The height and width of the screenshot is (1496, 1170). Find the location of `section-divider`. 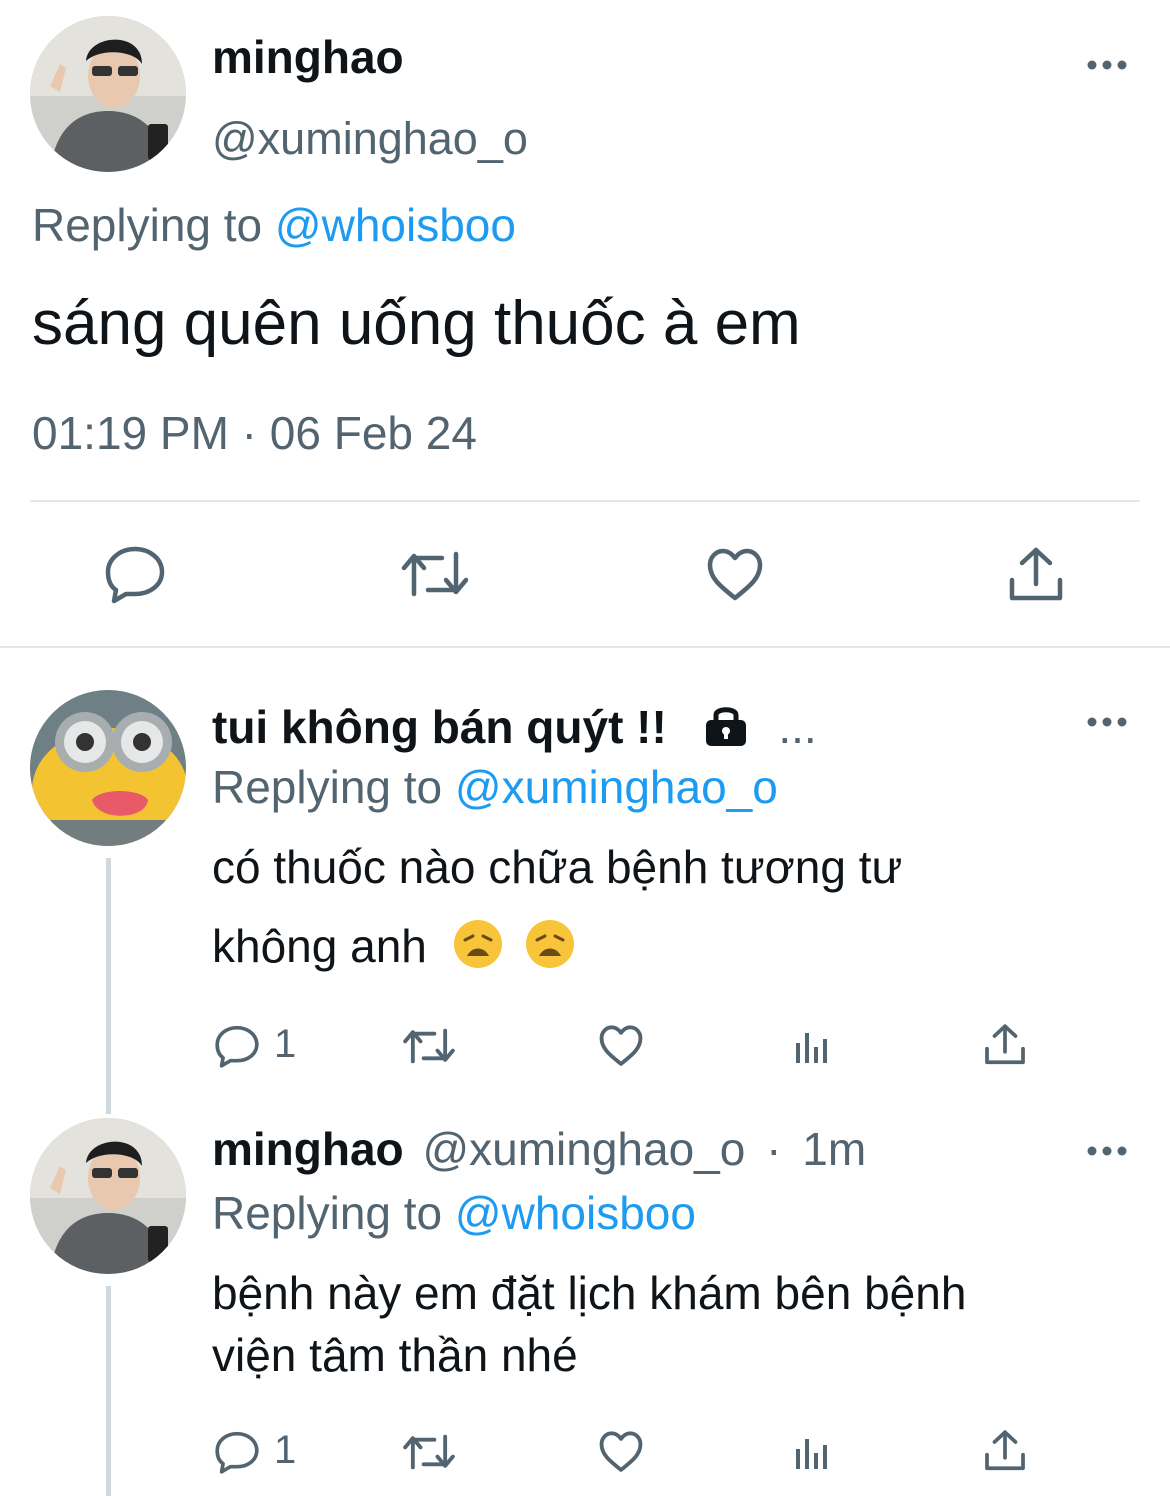

section-divider is located at coordinates (585, 647).